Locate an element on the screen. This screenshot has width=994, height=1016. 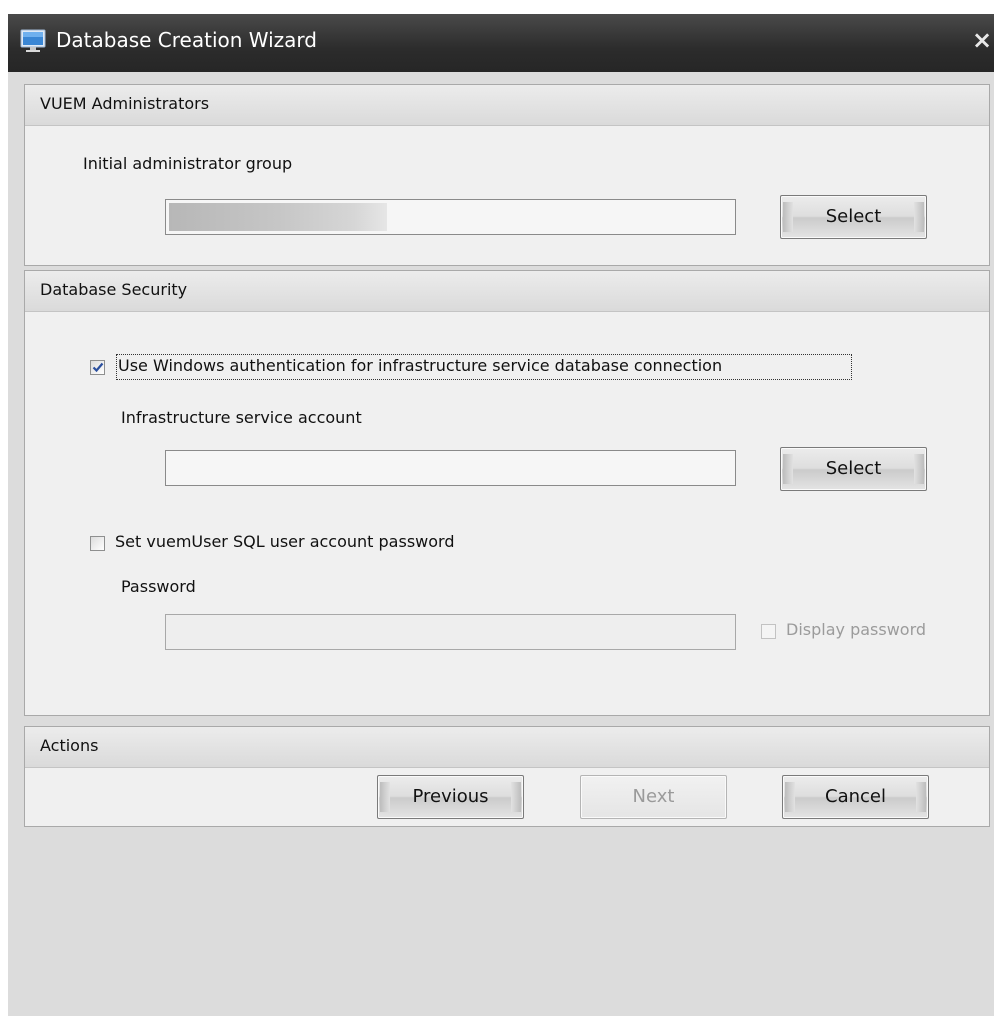
close-icon: × is located at coordinates (982, 40).